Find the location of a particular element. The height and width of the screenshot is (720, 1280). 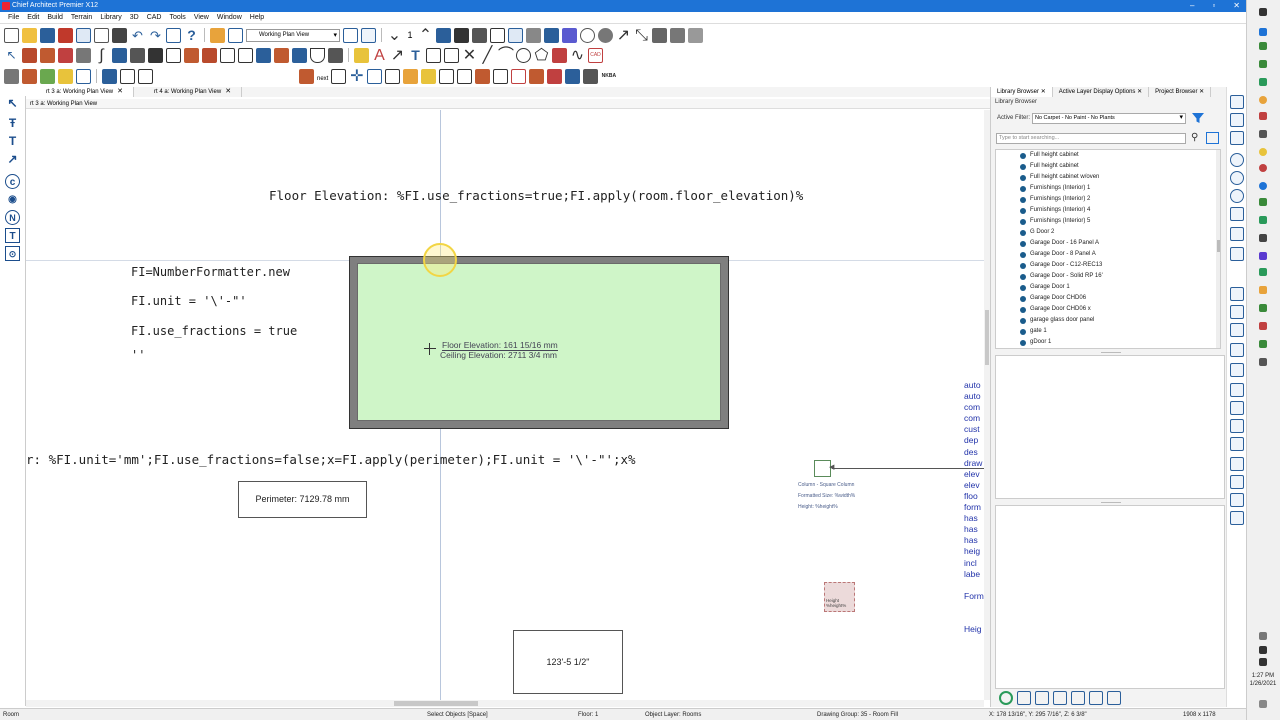

system-clock: 1:27 PM 1/26/2021 is located at coordinates (1263, 680).